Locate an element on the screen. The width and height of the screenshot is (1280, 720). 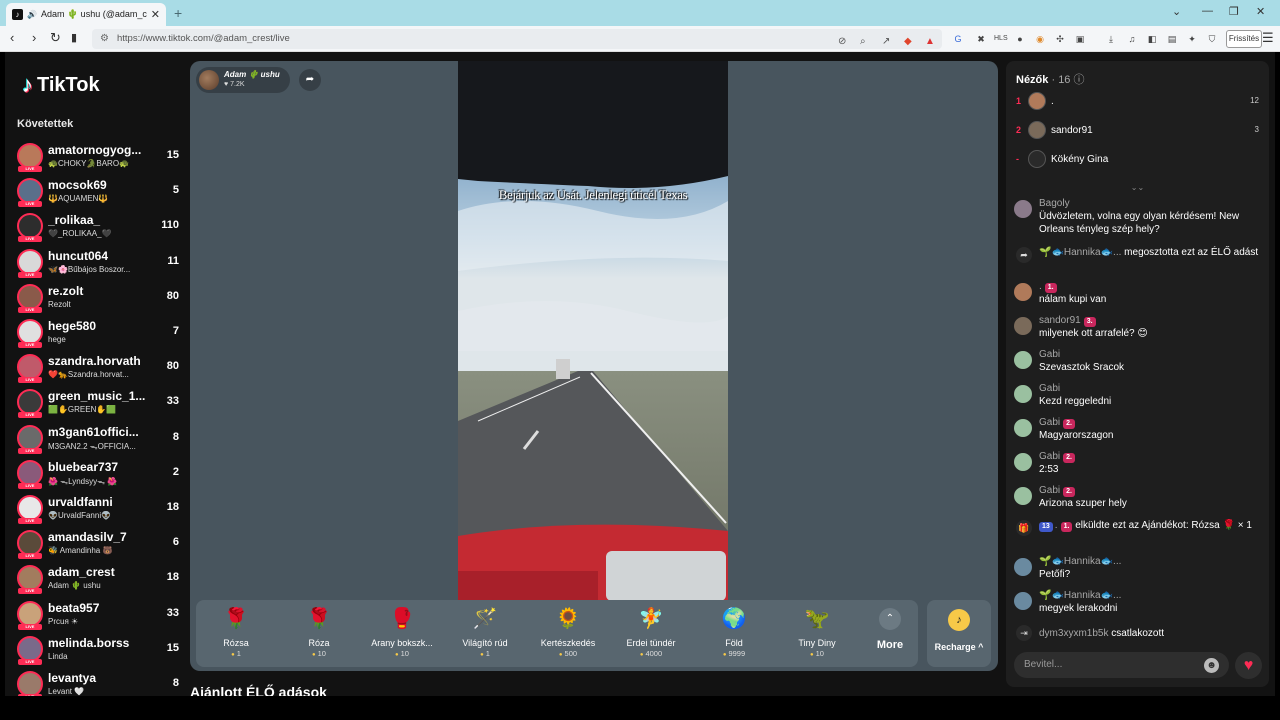
share-stream-icon: ➦ is located at coordinates (310, 80).